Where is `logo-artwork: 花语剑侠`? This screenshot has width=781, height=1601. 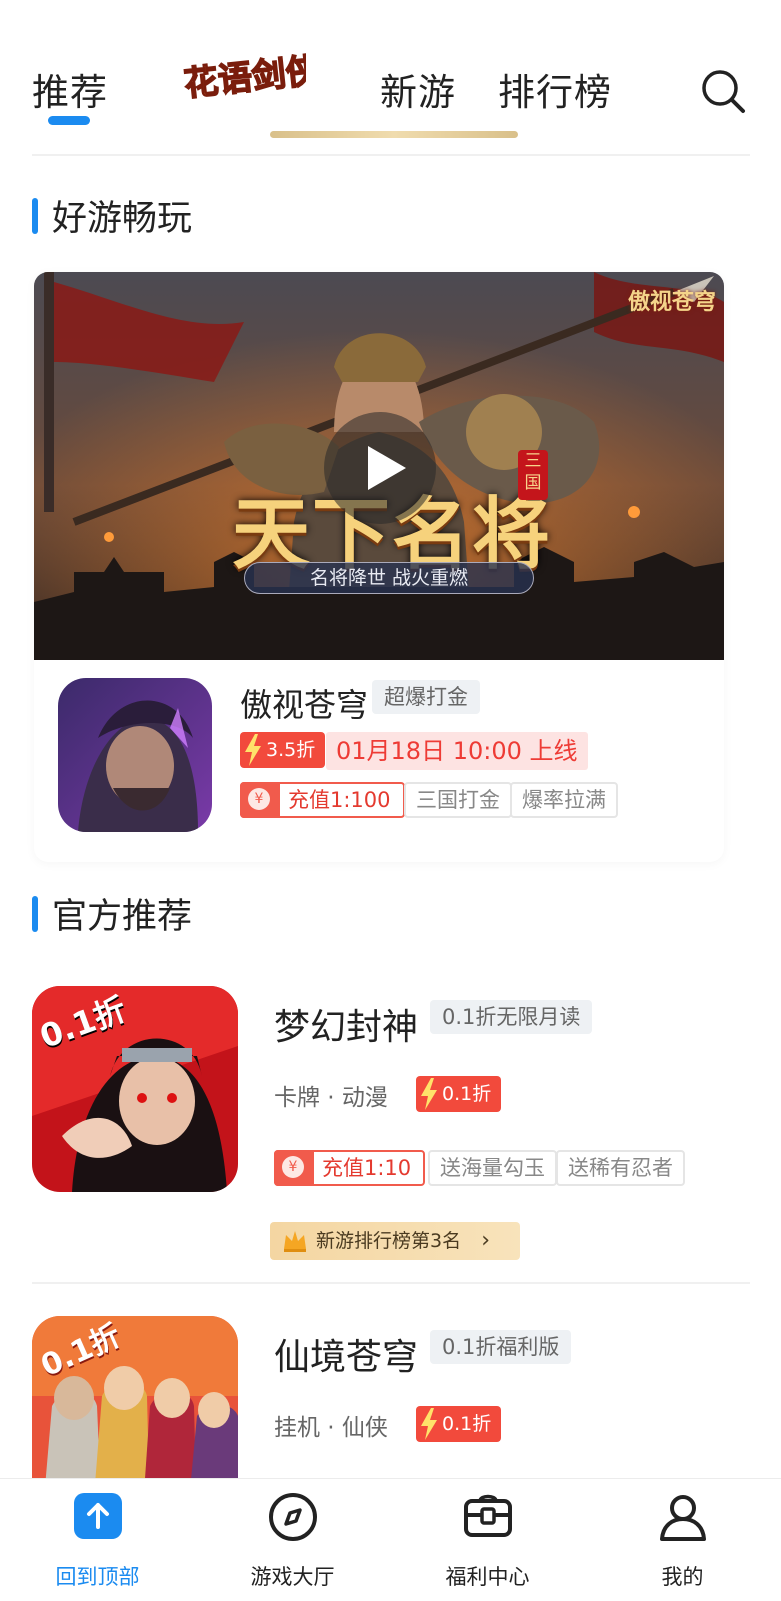 logo-artwork: 花语剑侠 is located at coordinates (253, 78).